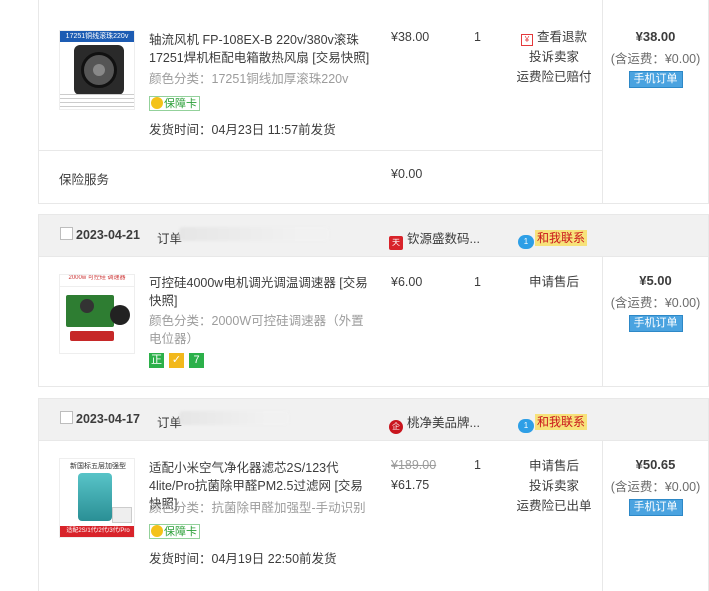 Image resolution: width=709 pixels, height=591 pixels. Describe the element at coordinates (407, 174) in the screenshot. I see `insurance-service-price: ¥0.00` at that location.